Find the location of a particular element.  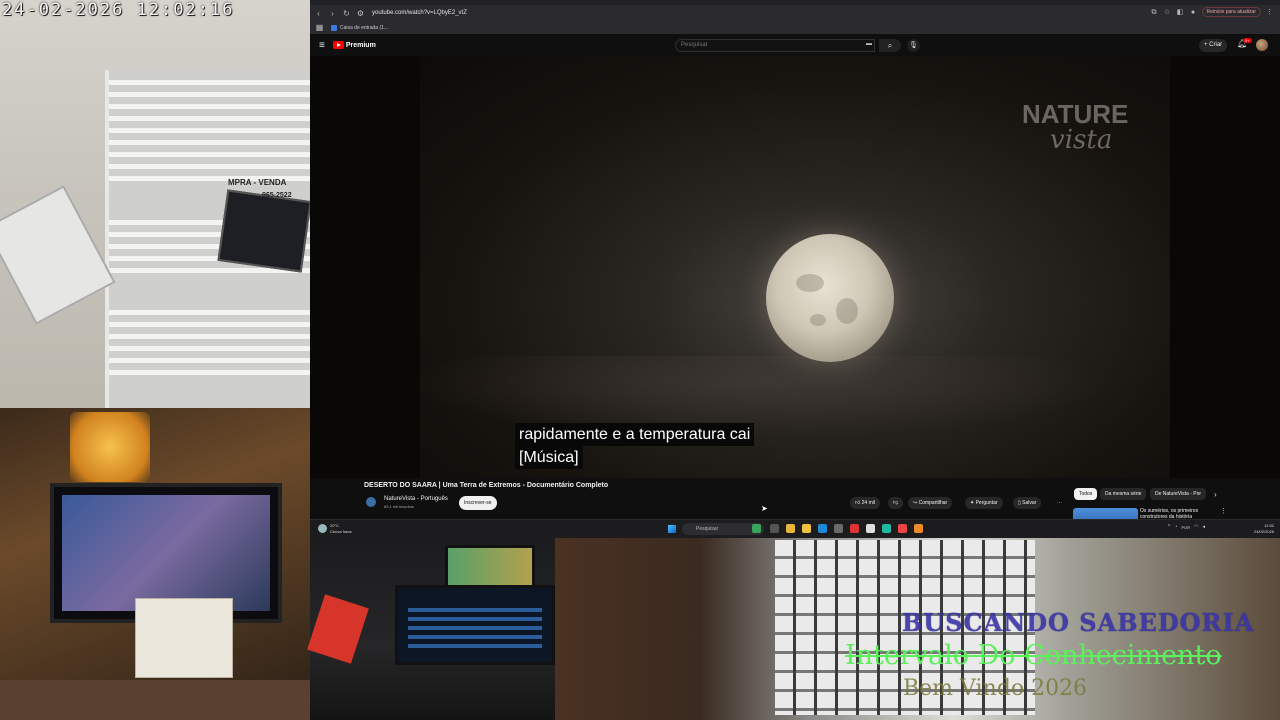

notification-badge: 9+ is located at coordinates (1247, 40).